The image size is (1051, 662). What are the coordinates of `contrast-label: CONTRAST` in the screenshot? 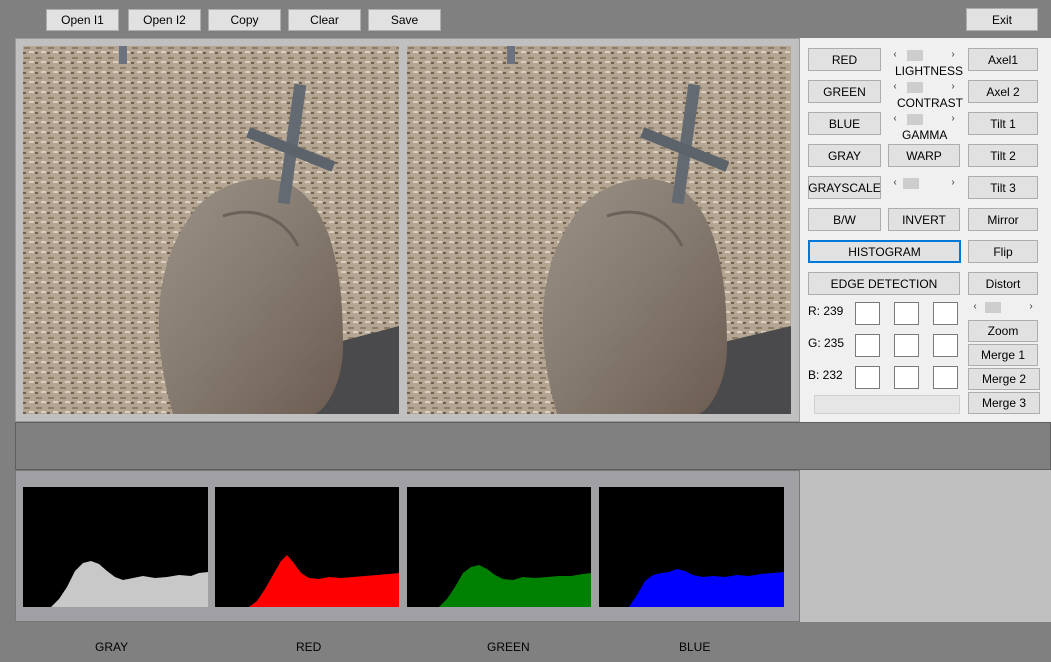 It's located at (930, 103).